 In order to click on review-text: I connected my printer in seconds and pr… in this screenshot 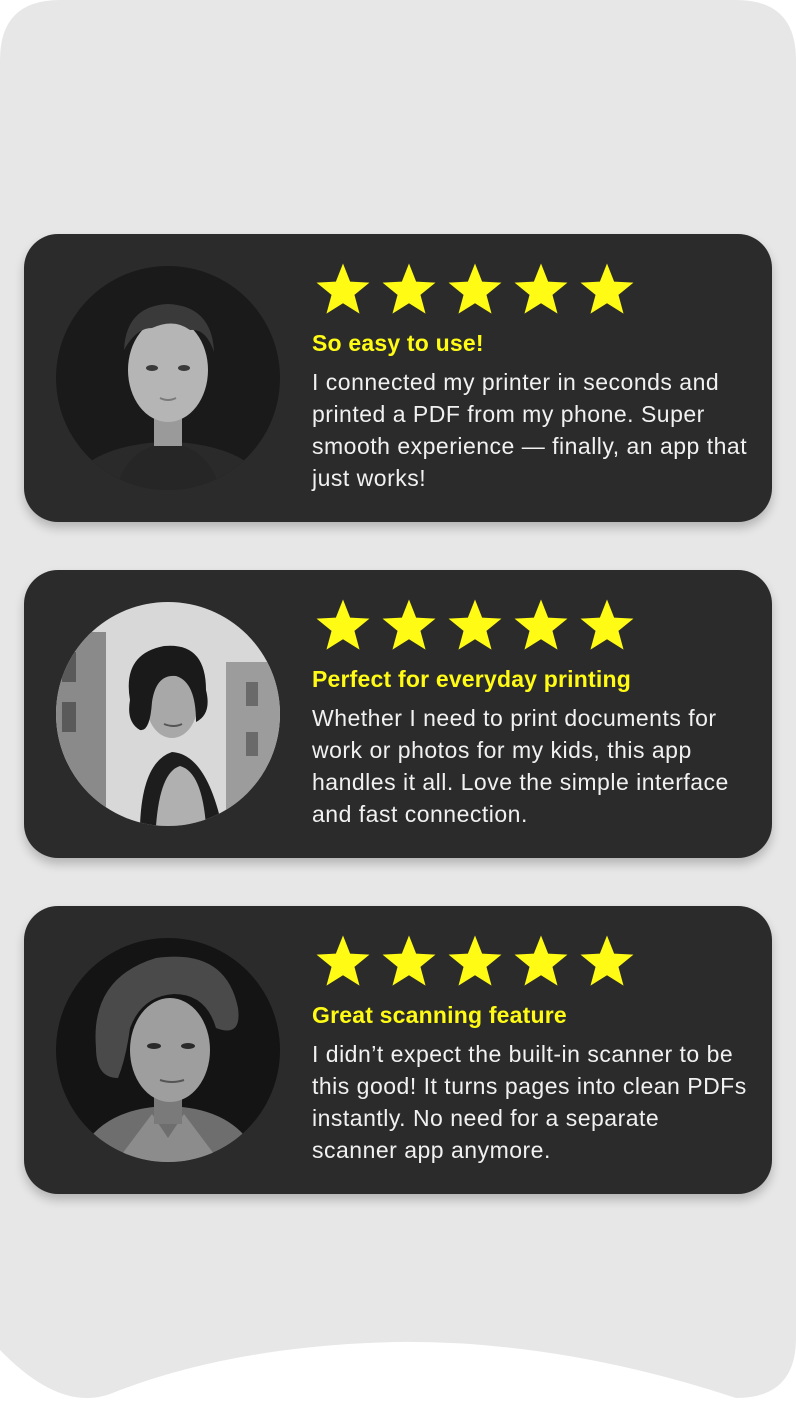, I will do `click(530, 430)`.